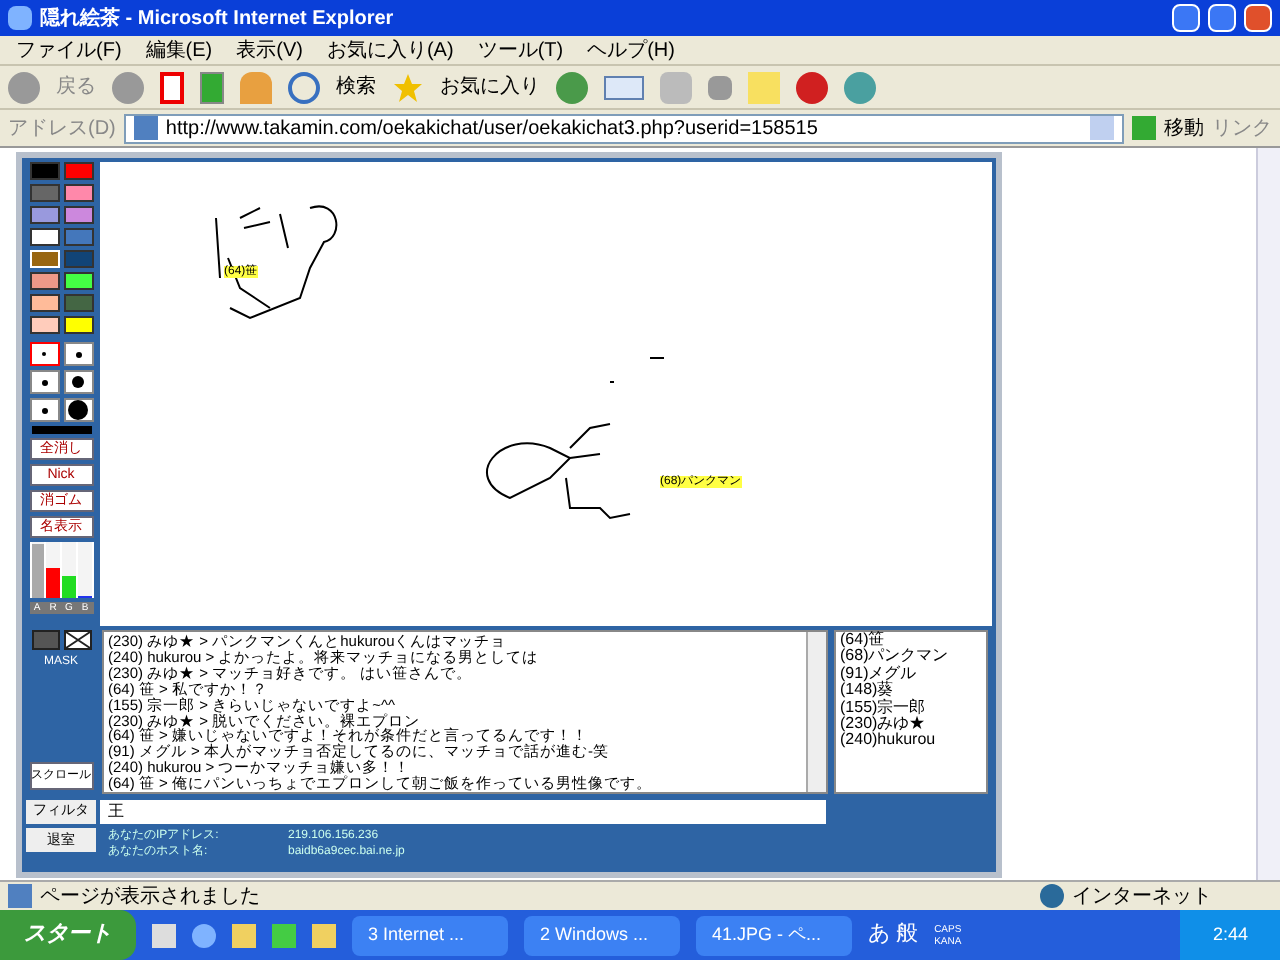 This screenshot has height=960, width=1280. What do you see at coordinates (893, 935) in the screenshot?
I see `ime-label: あ 般` at bounding box center [893, 935].